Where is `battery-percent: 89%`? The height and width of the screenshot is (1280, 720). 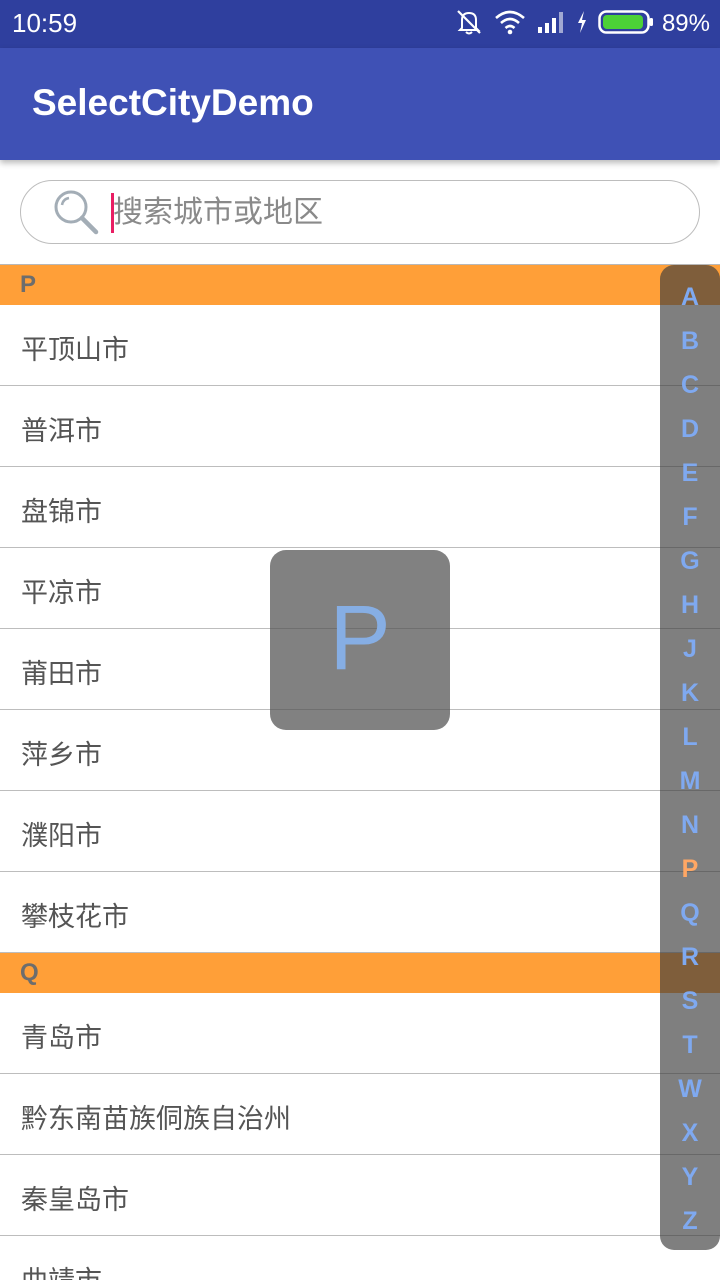
battery-percent: 89% is located at coordinates (685, 23).